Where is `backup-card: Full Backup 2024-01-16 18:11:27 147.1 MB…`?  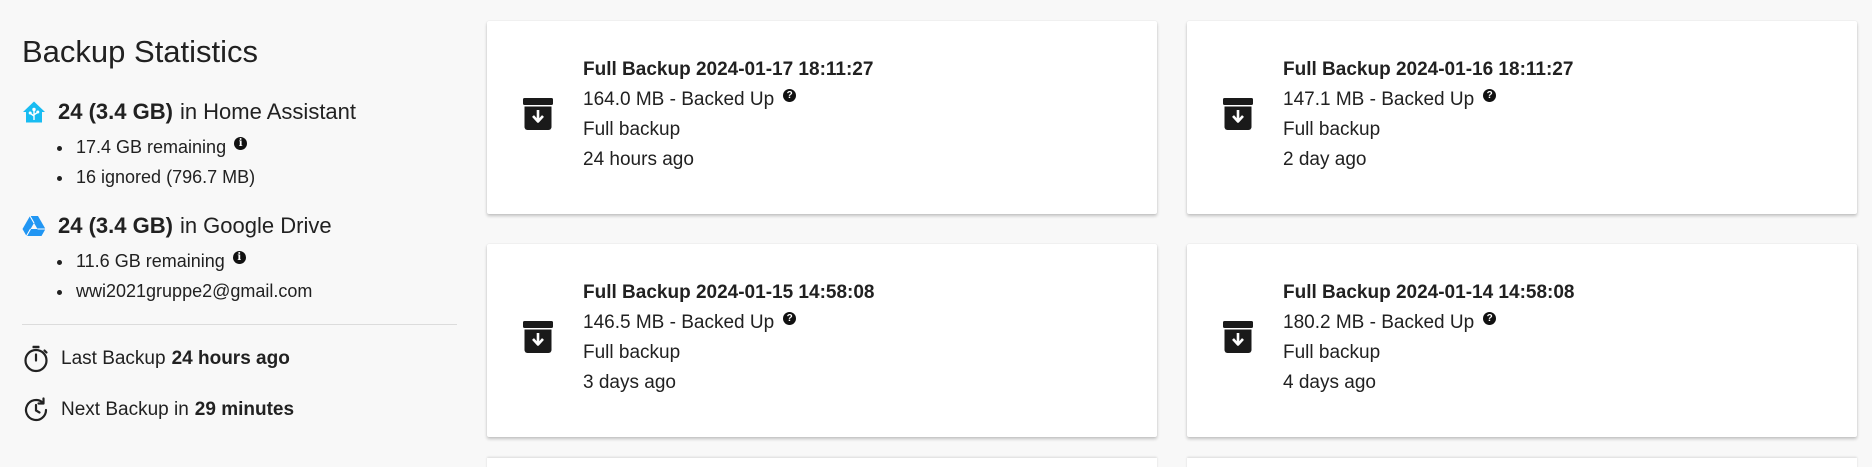 backup-card: Full Backup 2024-01-16 18:11:27 147.1 MB… is located at coordinates (1522, 117).